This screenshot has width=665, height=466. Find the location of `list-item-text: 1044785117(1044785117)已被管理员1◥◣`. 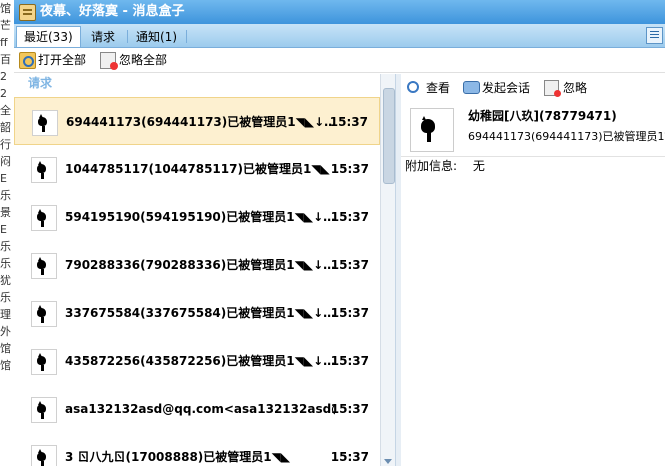

list-item-text: 1044785117(1044785117)已被管理员1◥◣ is located at coordinates (197, 169).